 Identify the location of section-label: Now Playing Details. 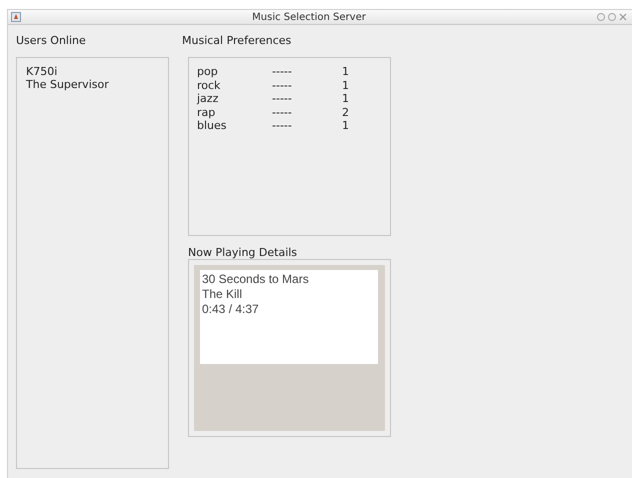
(243, 252).